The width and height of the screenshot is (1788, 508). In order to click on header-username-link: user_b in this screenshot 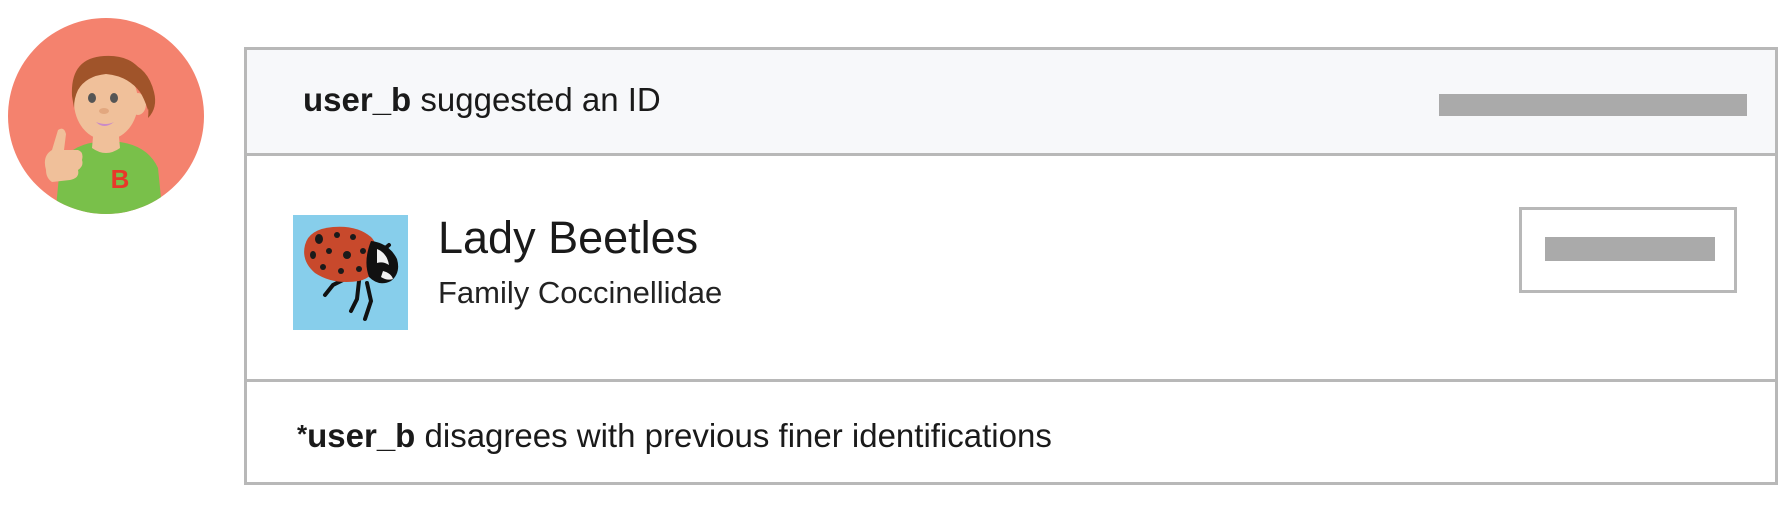, I will do `click(357, 99)`.